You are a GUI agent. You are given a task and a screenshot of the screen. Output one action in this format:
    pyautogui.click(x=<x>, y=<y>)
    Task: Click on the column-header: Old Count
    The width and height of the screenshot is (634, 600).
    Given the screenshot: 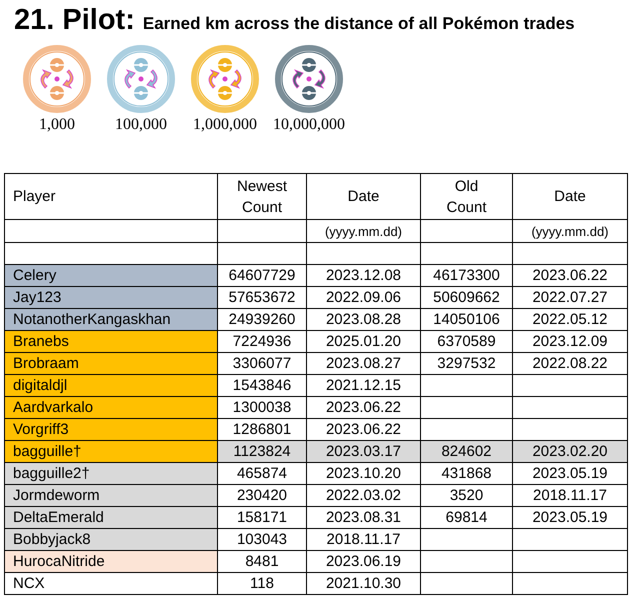 What is the action you would take?
    pyautogui.click(x=466, y=197)
    